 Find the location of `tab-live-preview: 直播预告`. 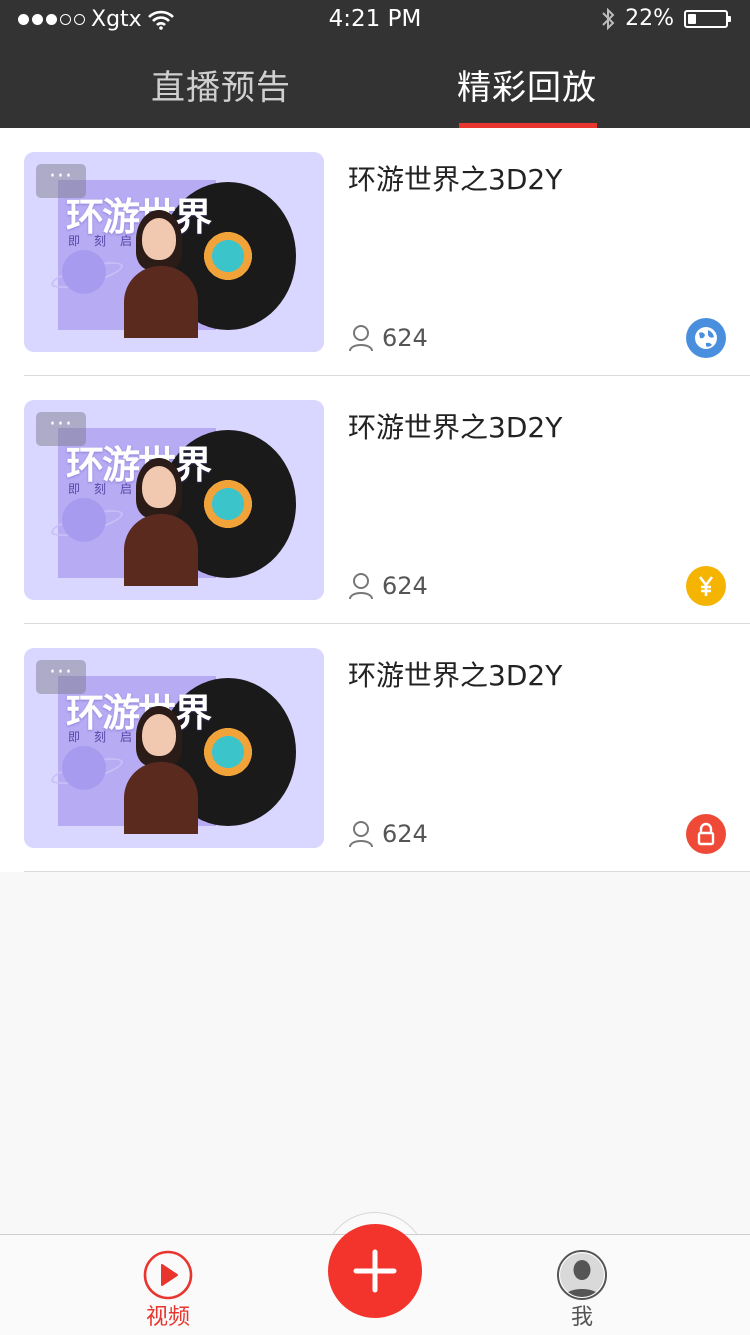

tab-live-preview: 直播预告 is located at coordinates (221, 84).